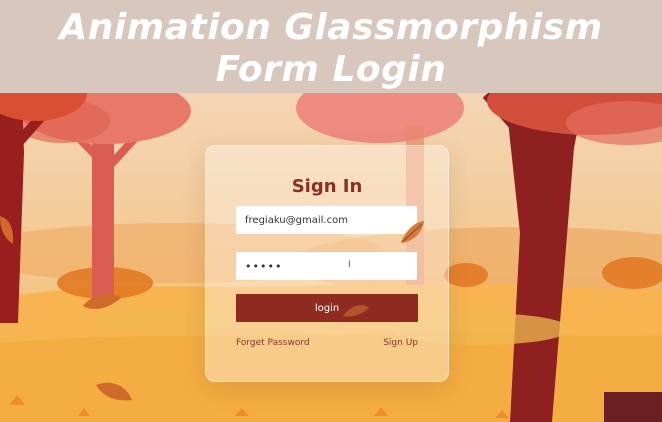  What do you see at coordinates (273, 343) in the screenshot?
I see `forget-password-link: Forget Password` at bounding box center [273, 343].